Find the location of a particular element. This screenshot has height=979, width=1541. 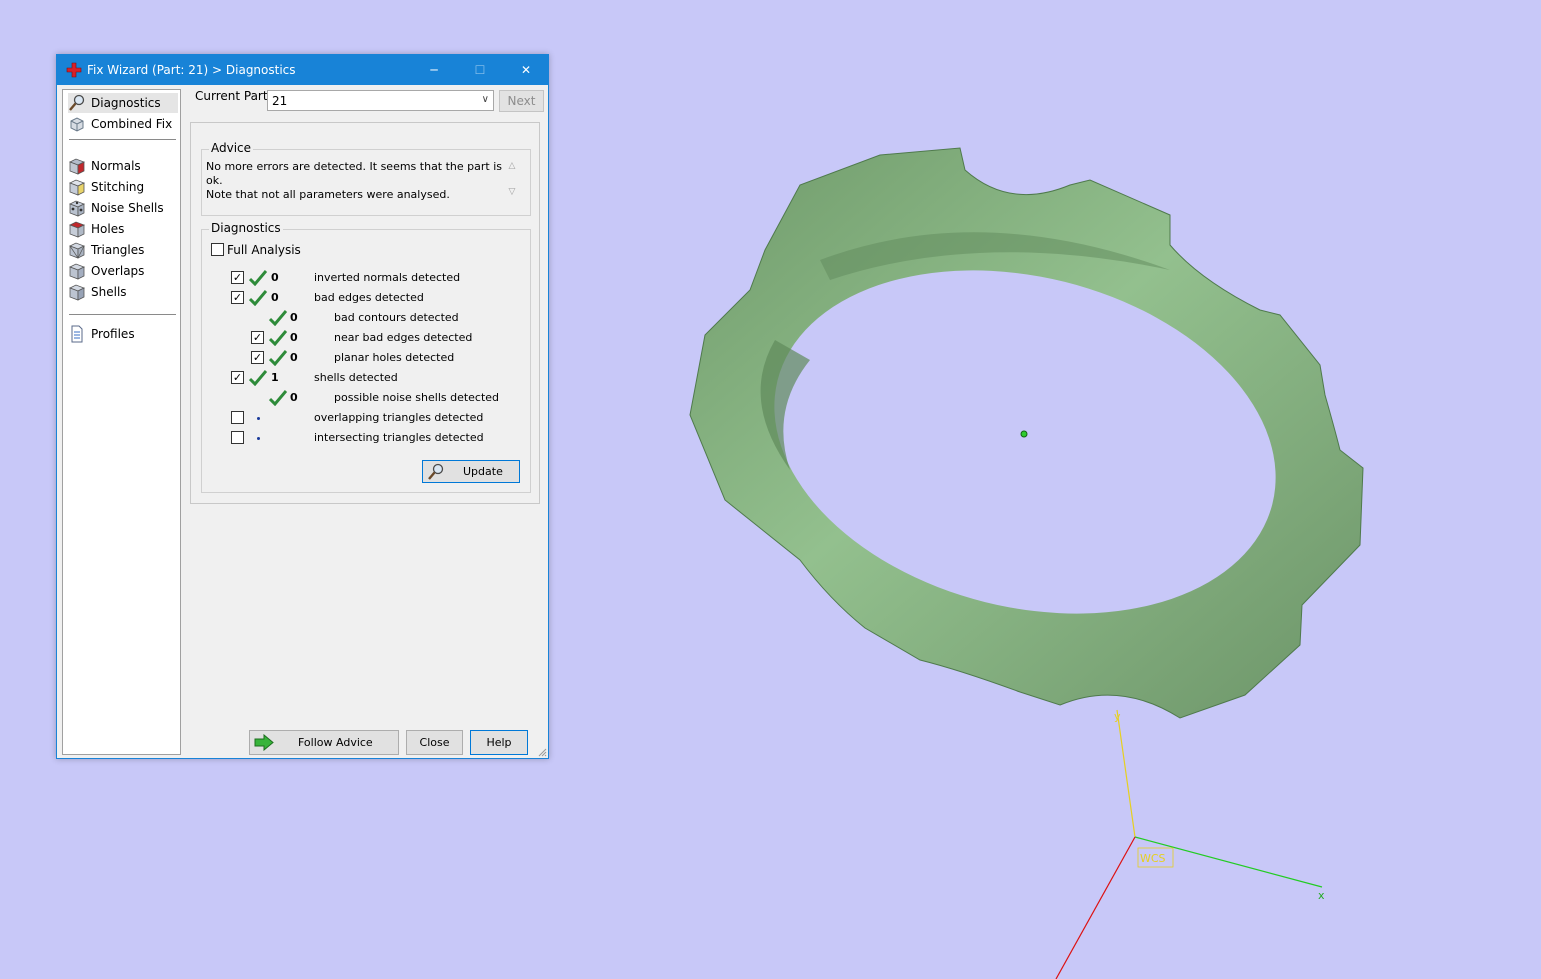

stitching-cube-icon is located at coordinates (77, 187).